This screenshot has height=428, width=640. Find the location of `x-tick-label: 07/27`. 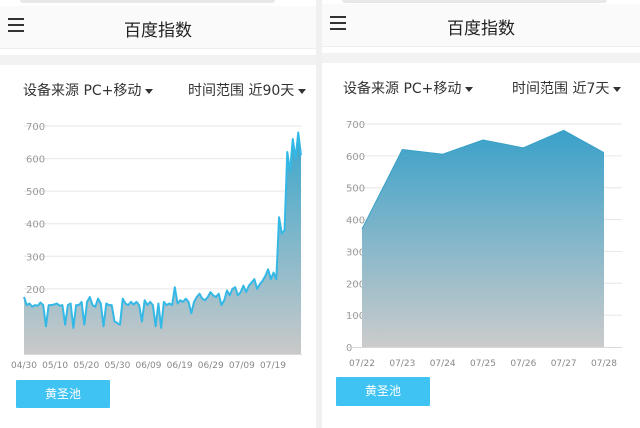

x-tick-label: 07/27 is located at coordinates (564, 364).